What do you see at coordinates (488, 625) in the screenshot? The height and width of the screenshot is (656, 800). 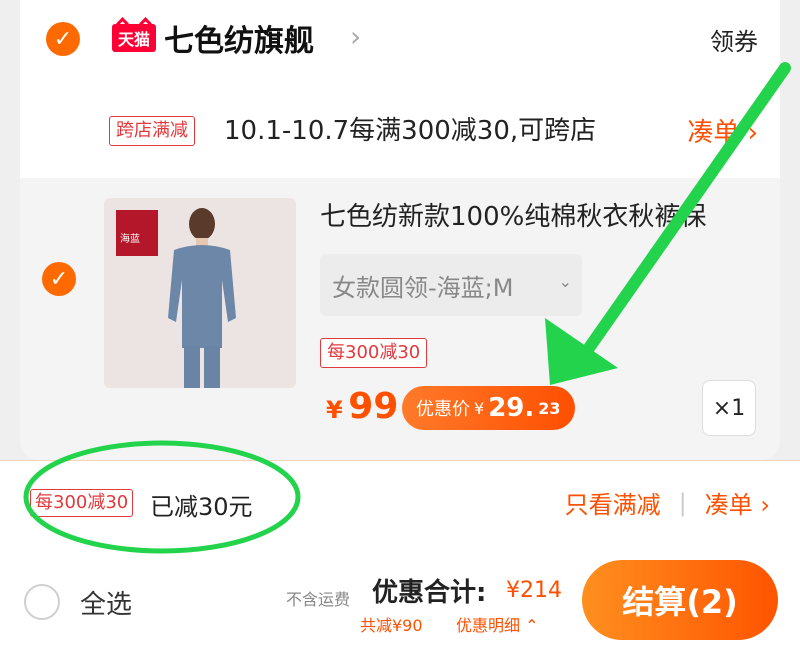 I see `discount-details-label: 优惠明细` at bounding box center [488, 625].